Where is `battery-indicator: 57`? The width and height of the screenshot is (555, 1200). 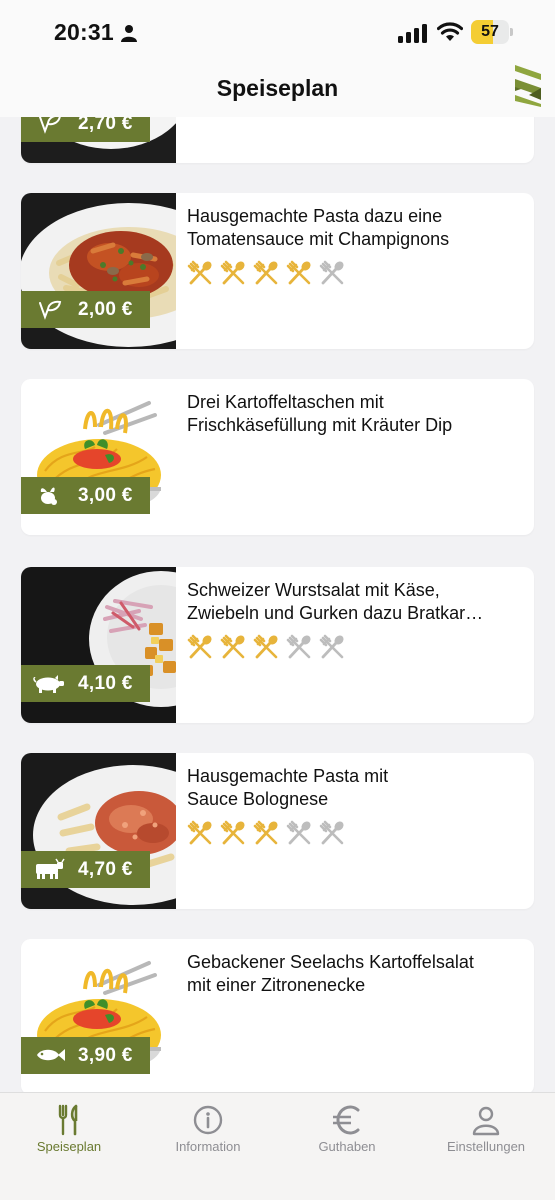 battery-indicator: 57 is located at coordinates (492, 32).